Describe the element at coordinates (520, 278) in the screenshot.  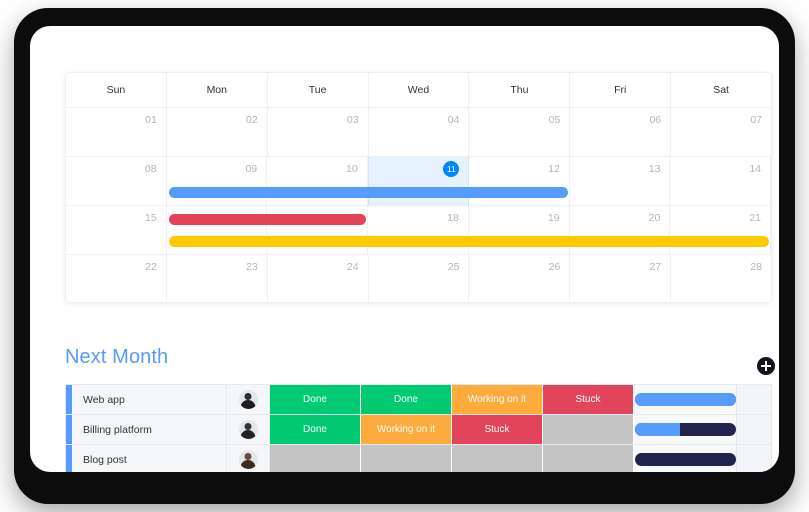
I see `calendar-day-26: 26` at that location.